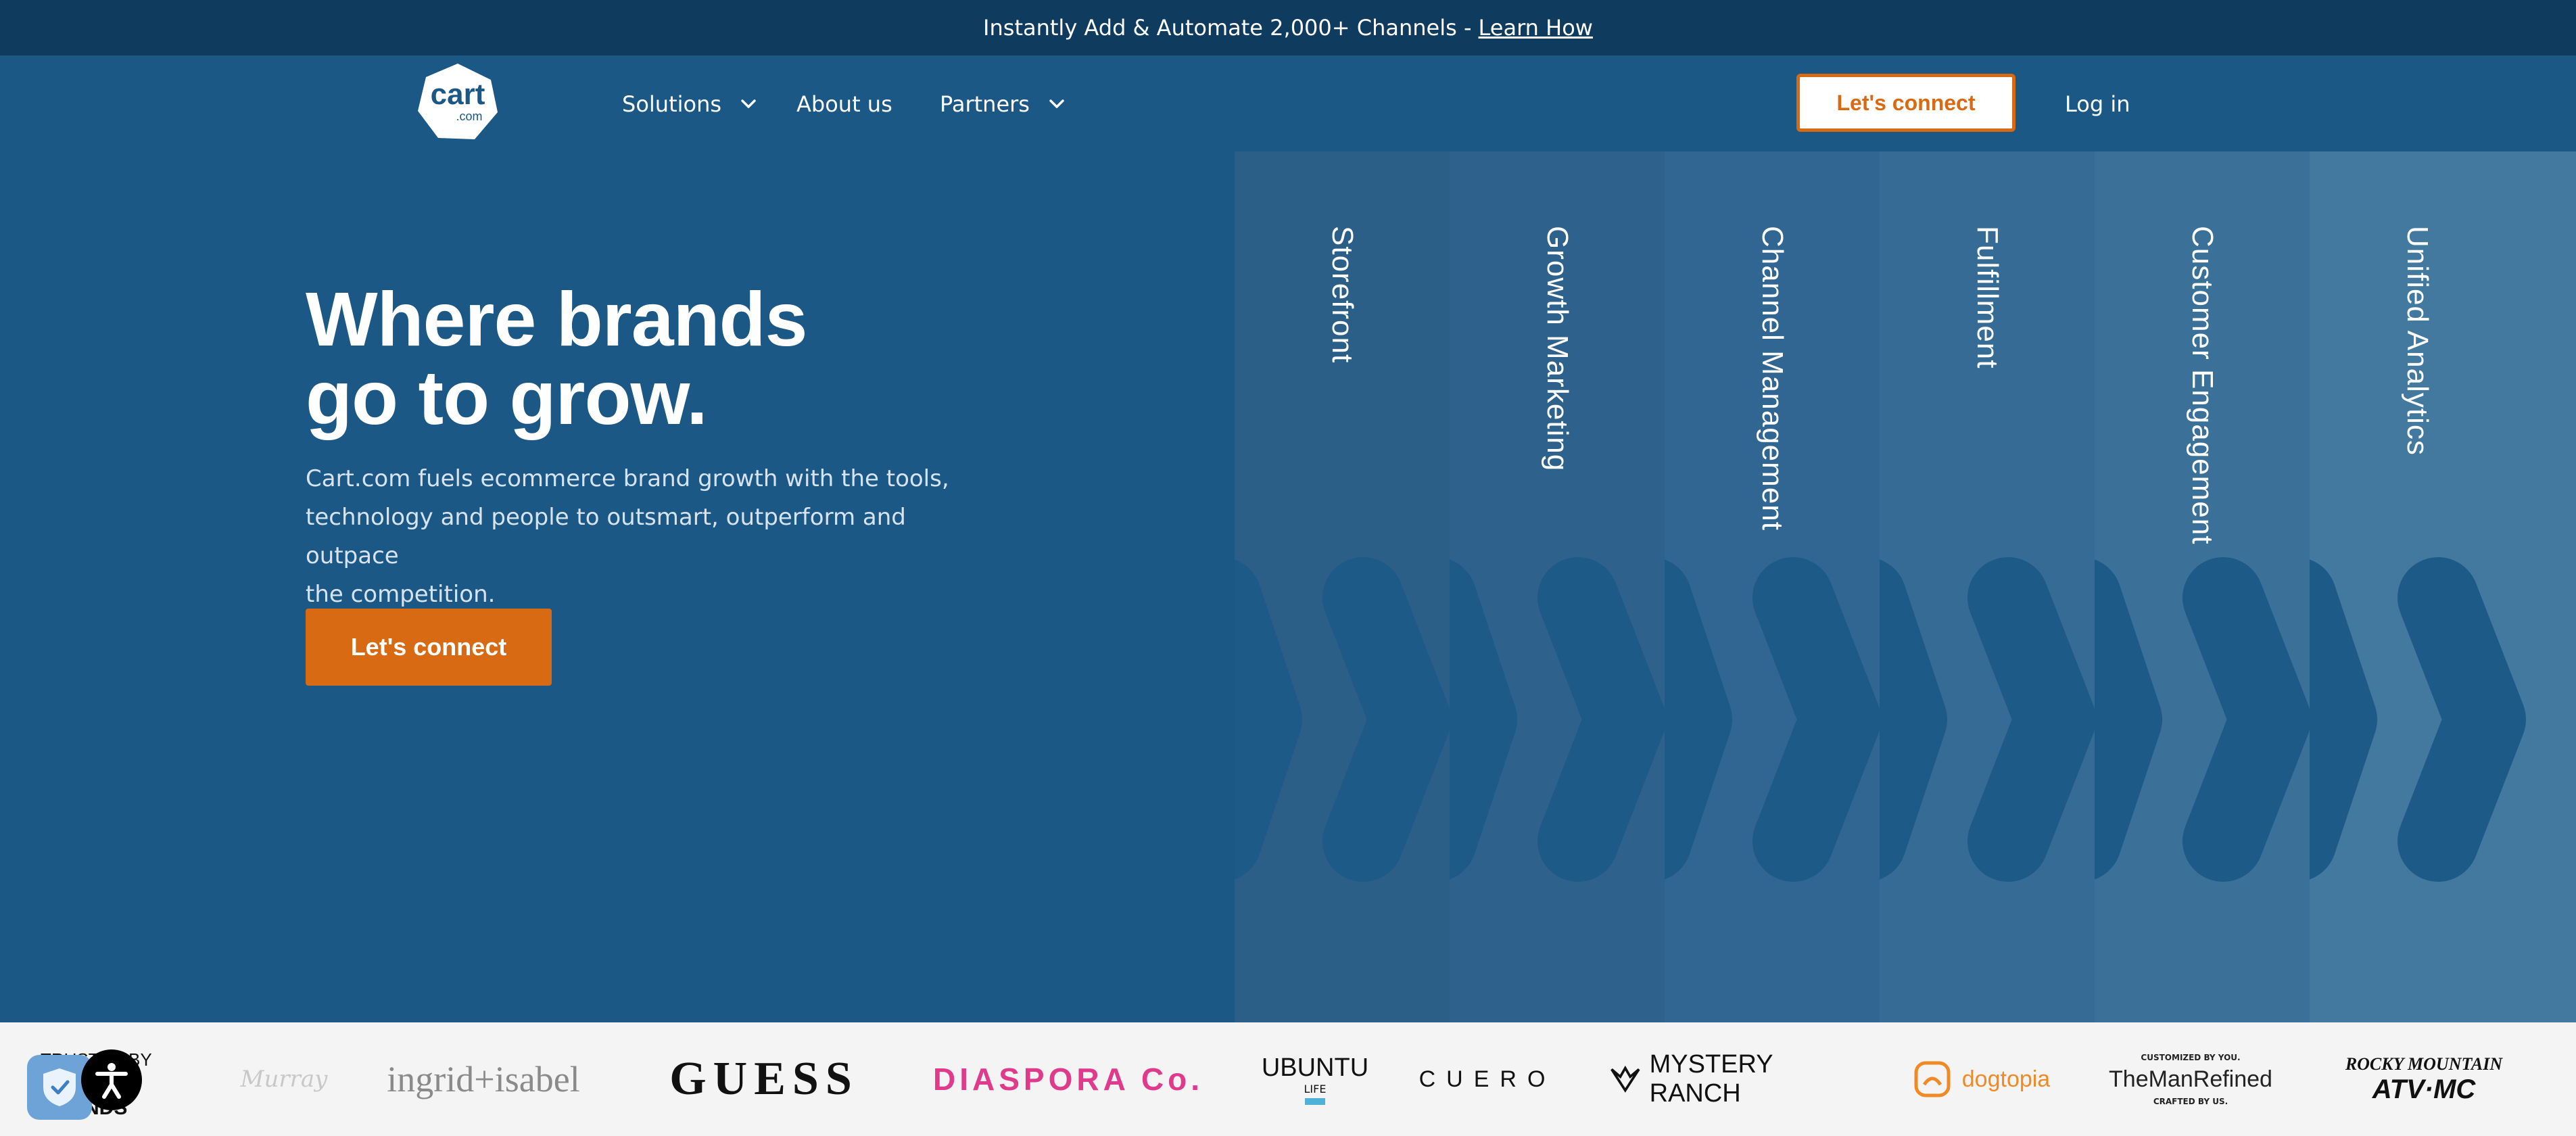 The width and height of the screenshot is (2576, 1136). Describe the element at coordinates (429, 647) in the screenshot. I see `hero-connect-button: Let's connect` at that location.